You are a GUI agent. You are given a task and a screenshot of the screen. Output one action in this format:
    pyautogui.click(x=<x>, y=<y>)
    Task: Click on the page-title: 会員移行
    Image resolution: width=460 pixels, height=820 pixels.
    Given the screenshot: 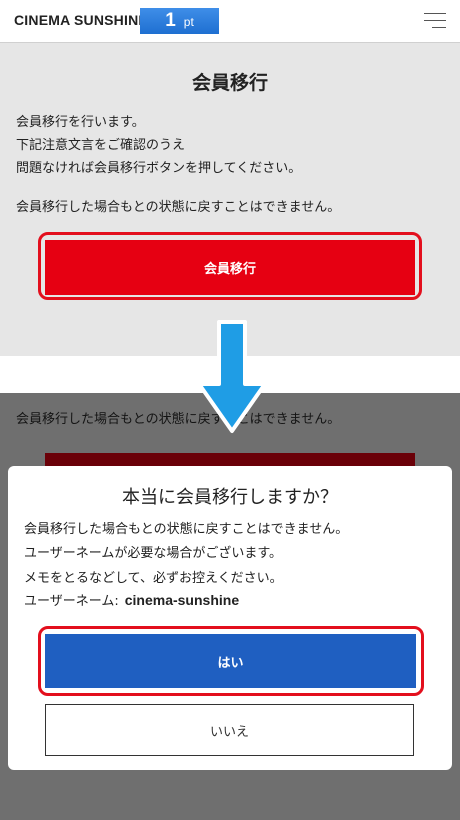 What is the action you would take?
    pyautogui.click(x=229, y=83)
    